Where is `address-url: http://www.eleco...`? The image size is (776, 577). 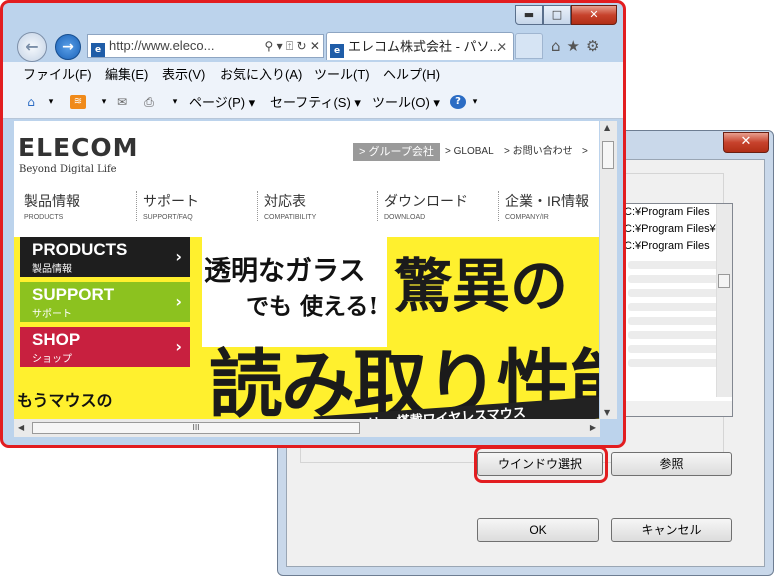 address-url: http://www.eleco... is located at coordinates (162, 45).